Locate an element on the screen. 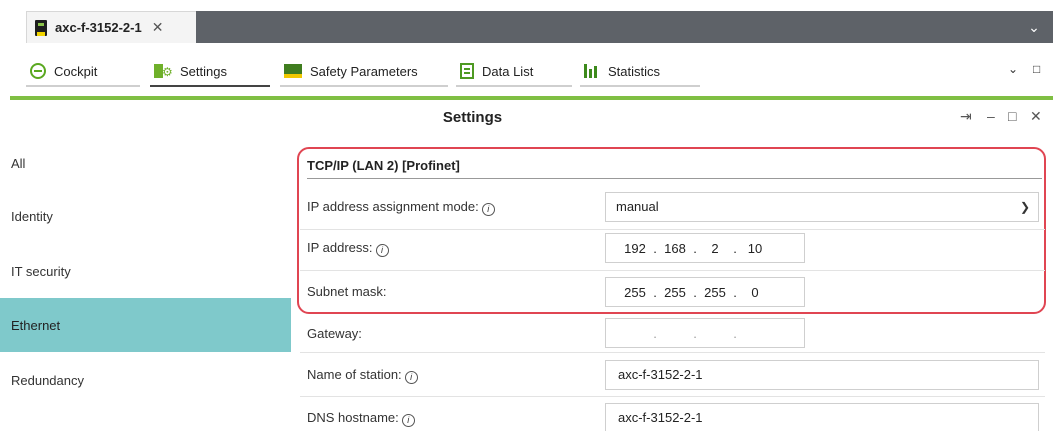 The image size is (1053, 431). panel-header: Settings is located at coordinates (526, 118).